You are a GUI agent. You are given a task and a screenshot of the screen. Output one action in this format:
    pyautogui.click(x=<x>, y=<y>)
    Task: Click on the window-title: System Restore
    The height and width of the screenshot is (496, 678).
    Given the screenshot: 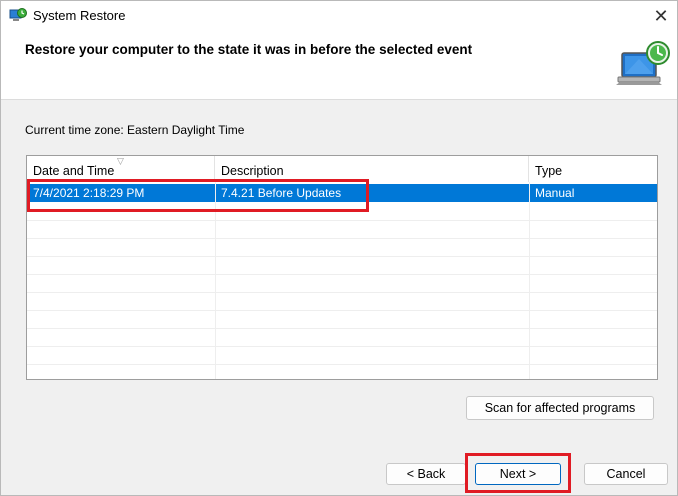 What is the action you would take?
    pyautogui.click(x=79, y=15)
    